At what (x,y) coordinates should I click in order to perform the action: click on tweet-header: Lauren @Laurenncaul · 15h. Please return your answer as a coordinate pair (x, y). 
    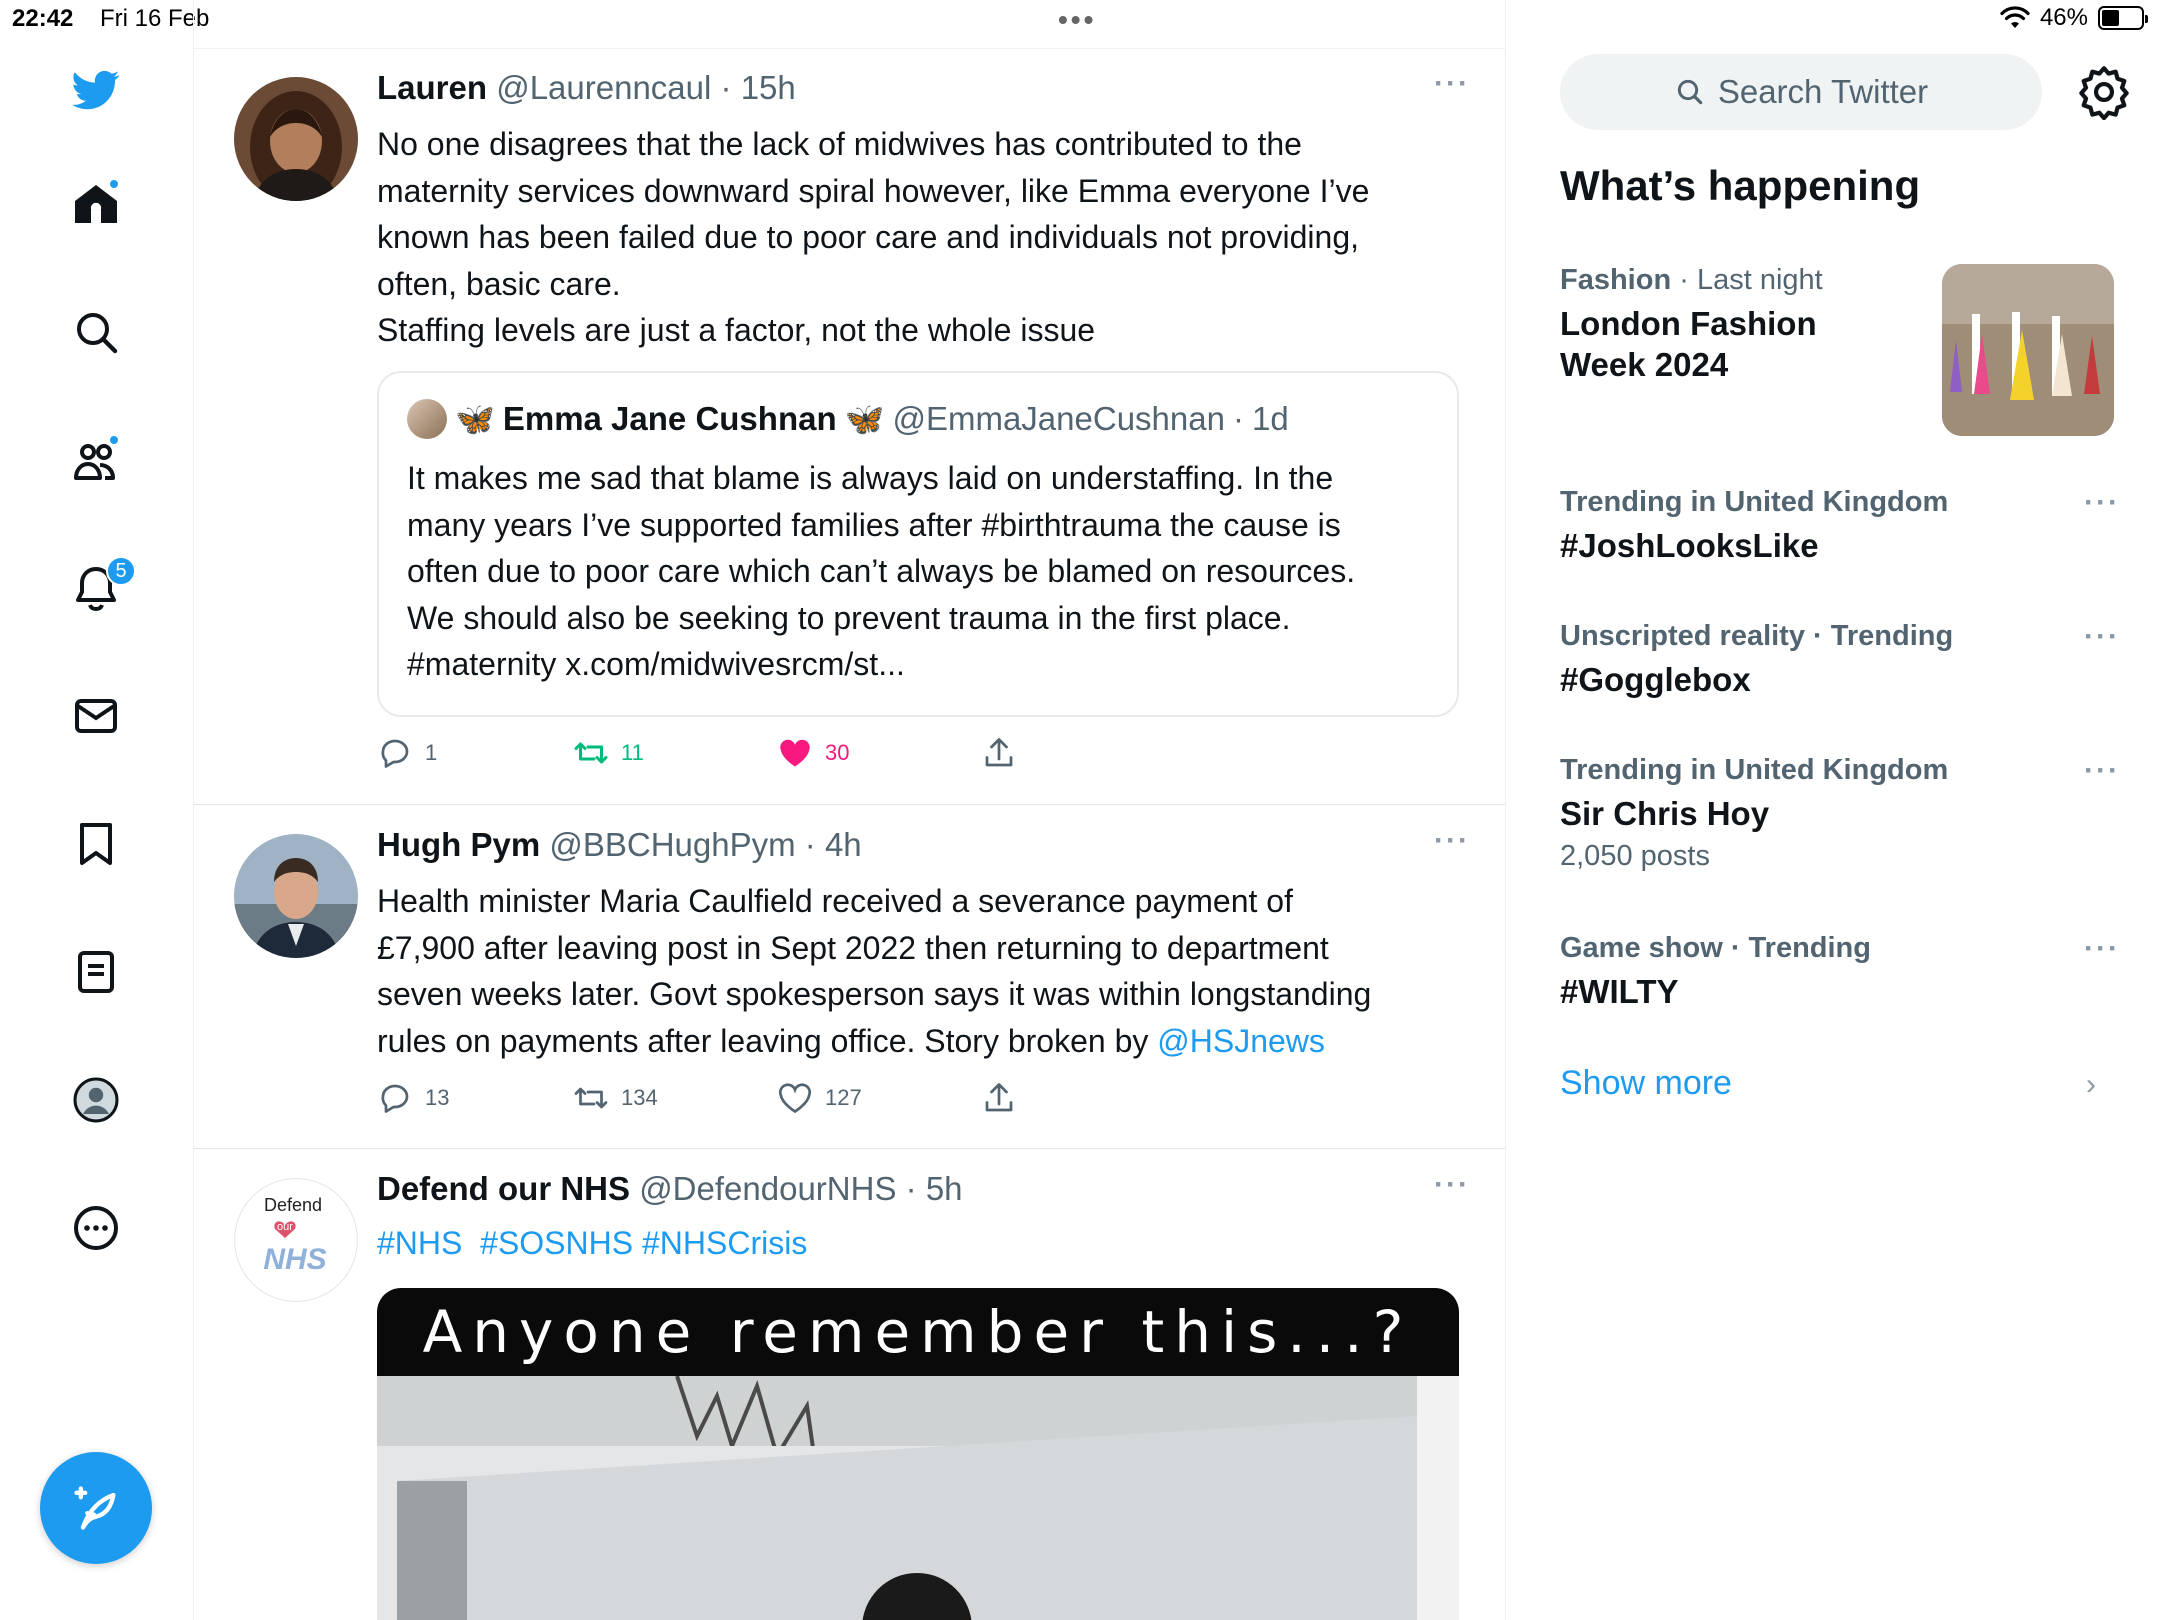
    Looking at the image, I should click on (586, 87).